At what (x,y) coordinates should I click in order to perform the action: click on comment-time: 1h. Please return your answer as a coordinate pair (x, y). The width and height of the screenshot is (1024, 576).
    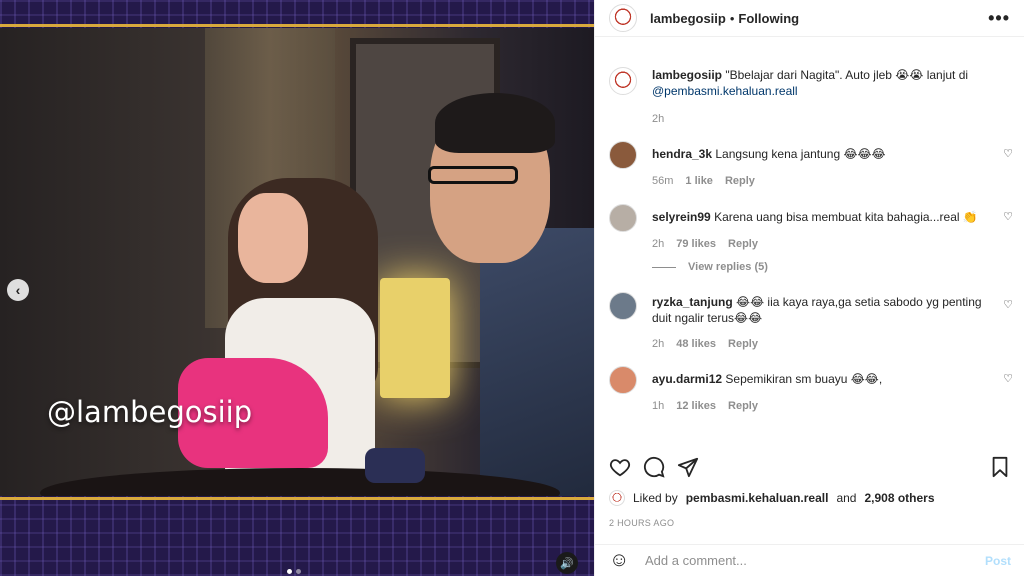
    Looking at the image, I should click on (658, 406).